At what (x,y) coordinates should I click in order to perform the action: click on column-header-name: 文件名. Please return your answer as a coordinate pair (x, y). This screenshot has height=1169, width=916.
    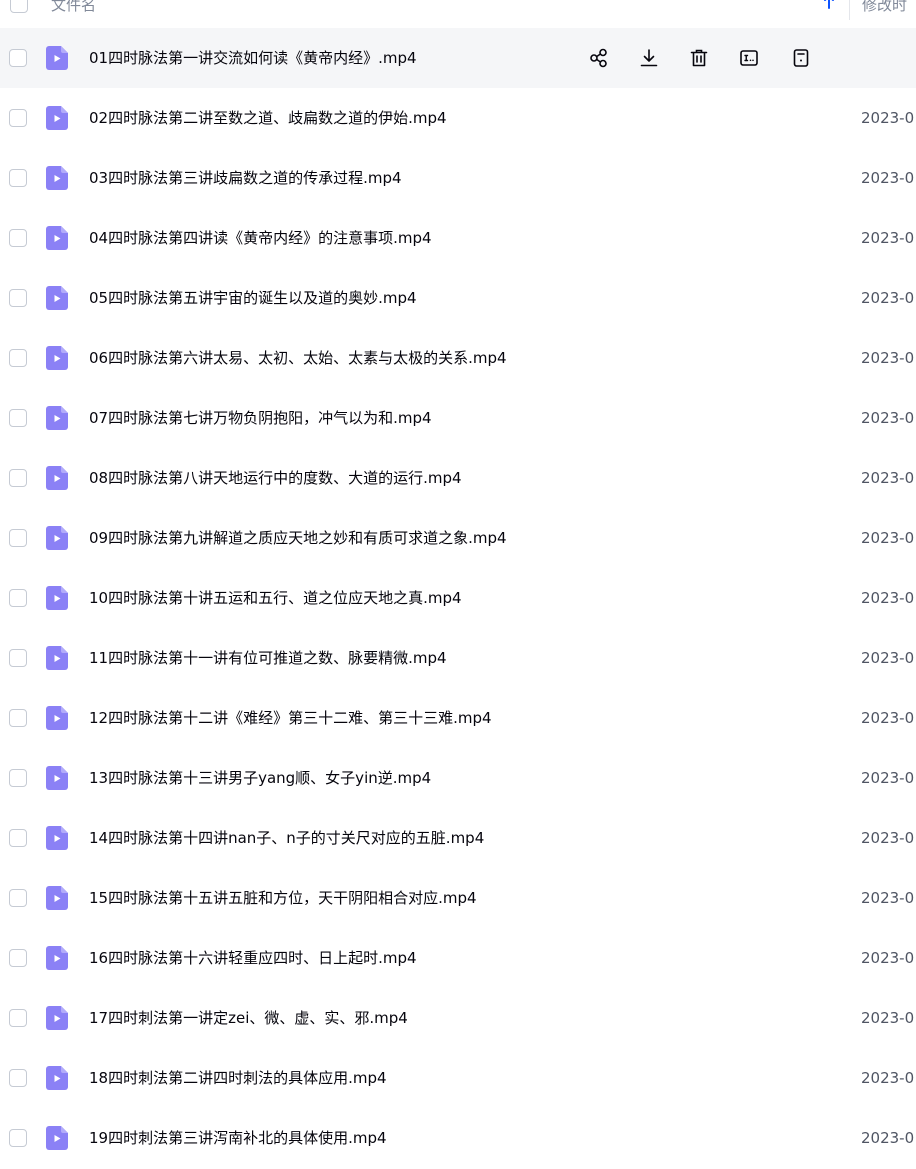
    Looking at the image, I should click on (73, 7).